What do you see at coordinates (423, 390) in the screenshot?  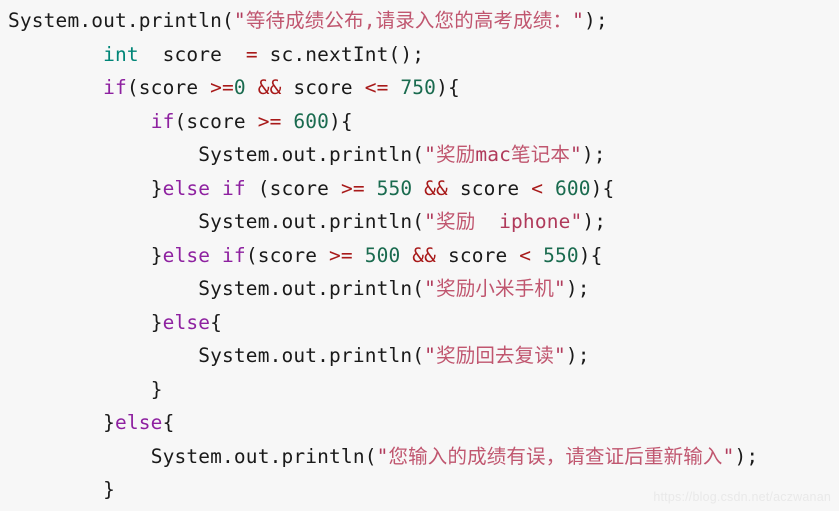 I see `code-line: }` at bounding box center [423, 390].